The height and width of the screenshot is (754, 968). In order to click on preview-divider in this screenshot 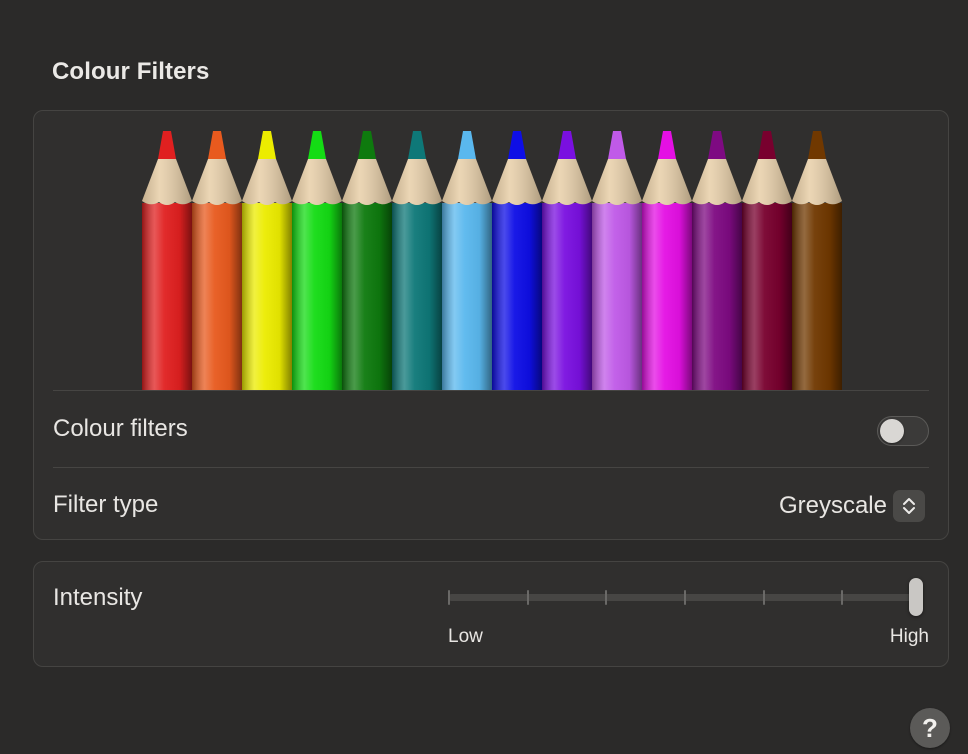, I will do `click(491, 390)`.